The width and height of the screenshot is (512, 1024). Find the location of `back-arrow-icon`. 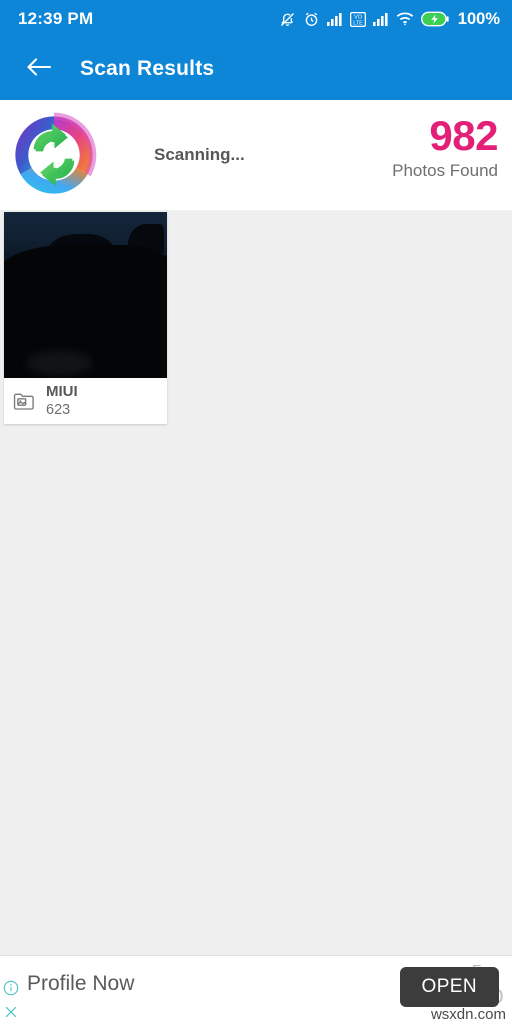

back-arrow-icon is located at coordinates (39, 69).